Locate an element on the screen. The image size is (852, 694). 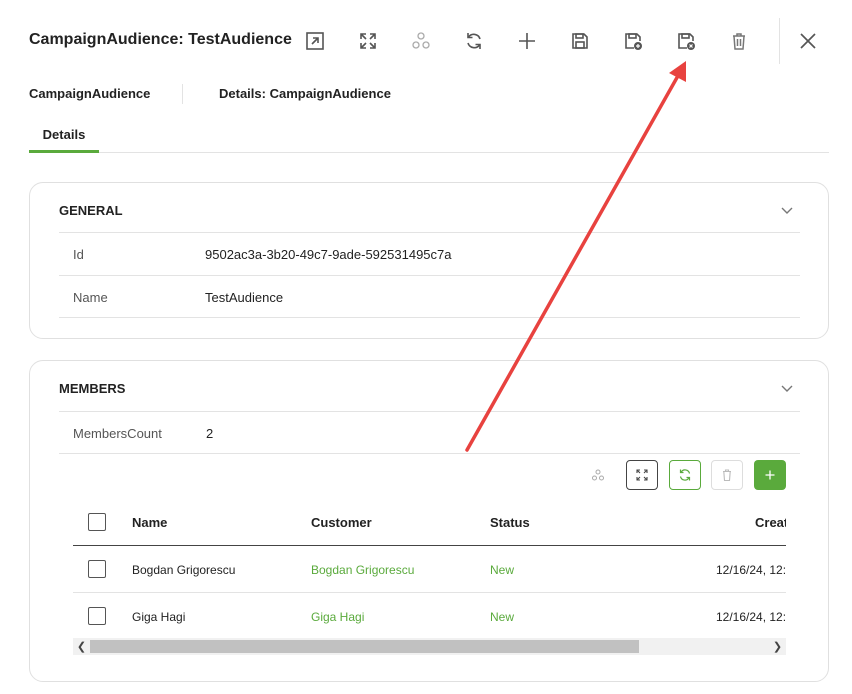
field-row-name: Name TestAudience is located at coordinates (429, 296).